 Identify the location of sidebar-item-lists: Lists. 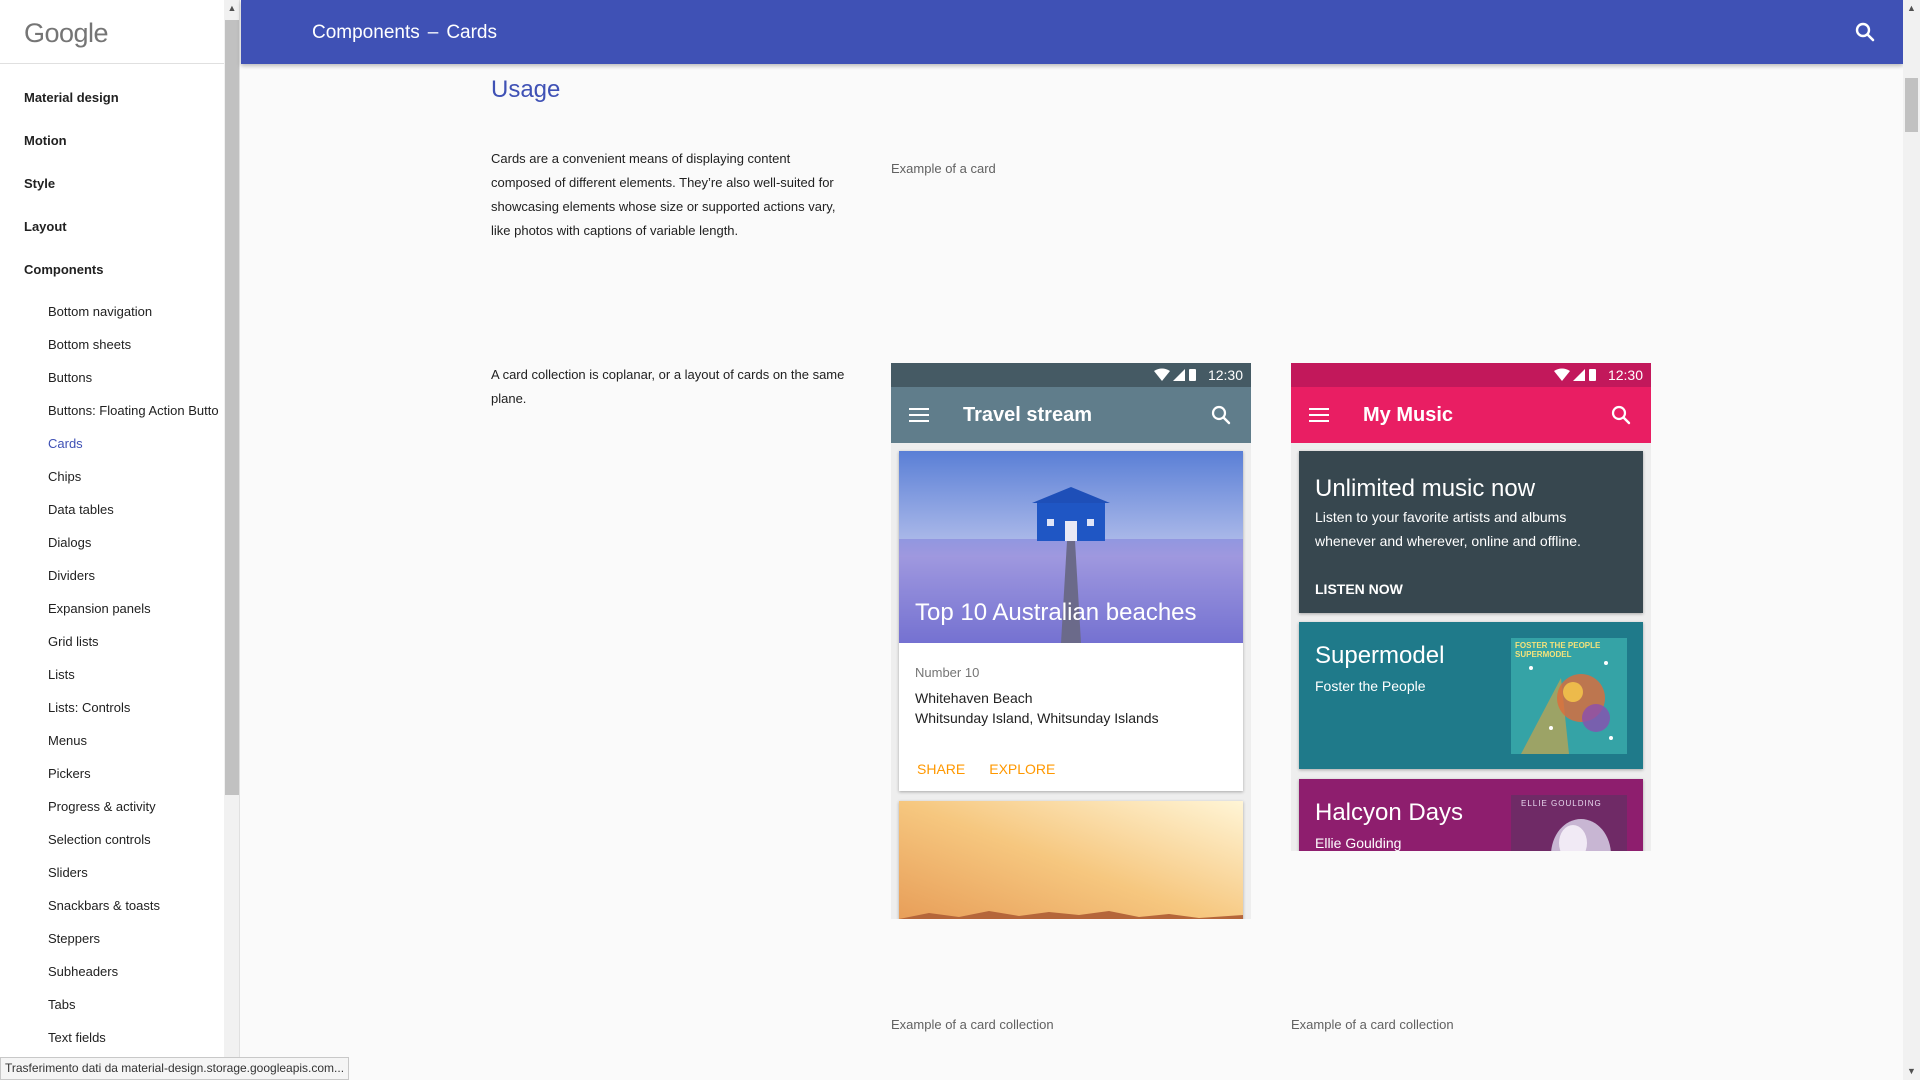
(112, 674).